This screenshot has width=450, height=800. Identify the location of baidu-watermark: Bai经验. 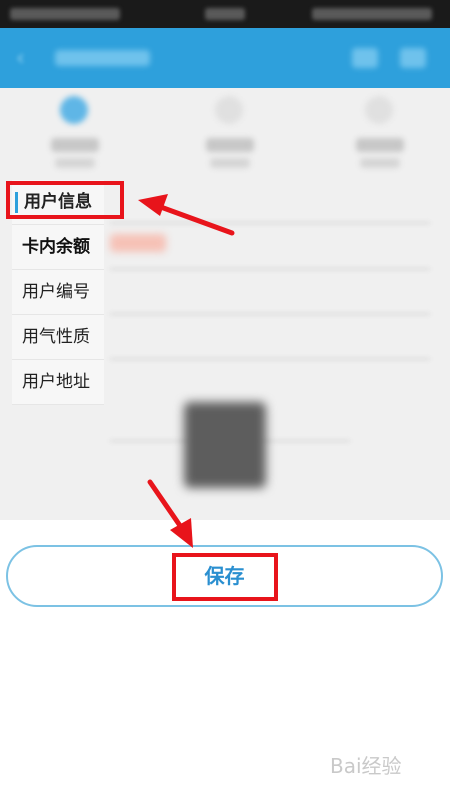
(385, 766).